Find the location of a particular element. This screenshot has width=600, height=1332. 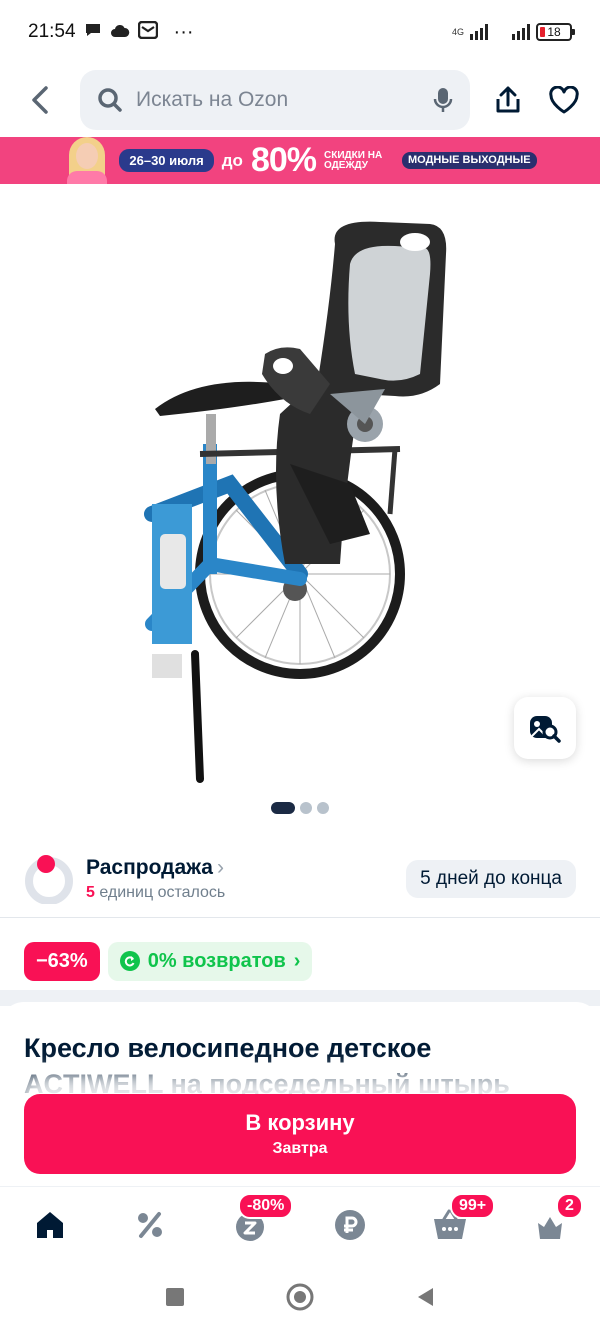

banner-dates: 26–30 июля is located at coordinates (166, 160).